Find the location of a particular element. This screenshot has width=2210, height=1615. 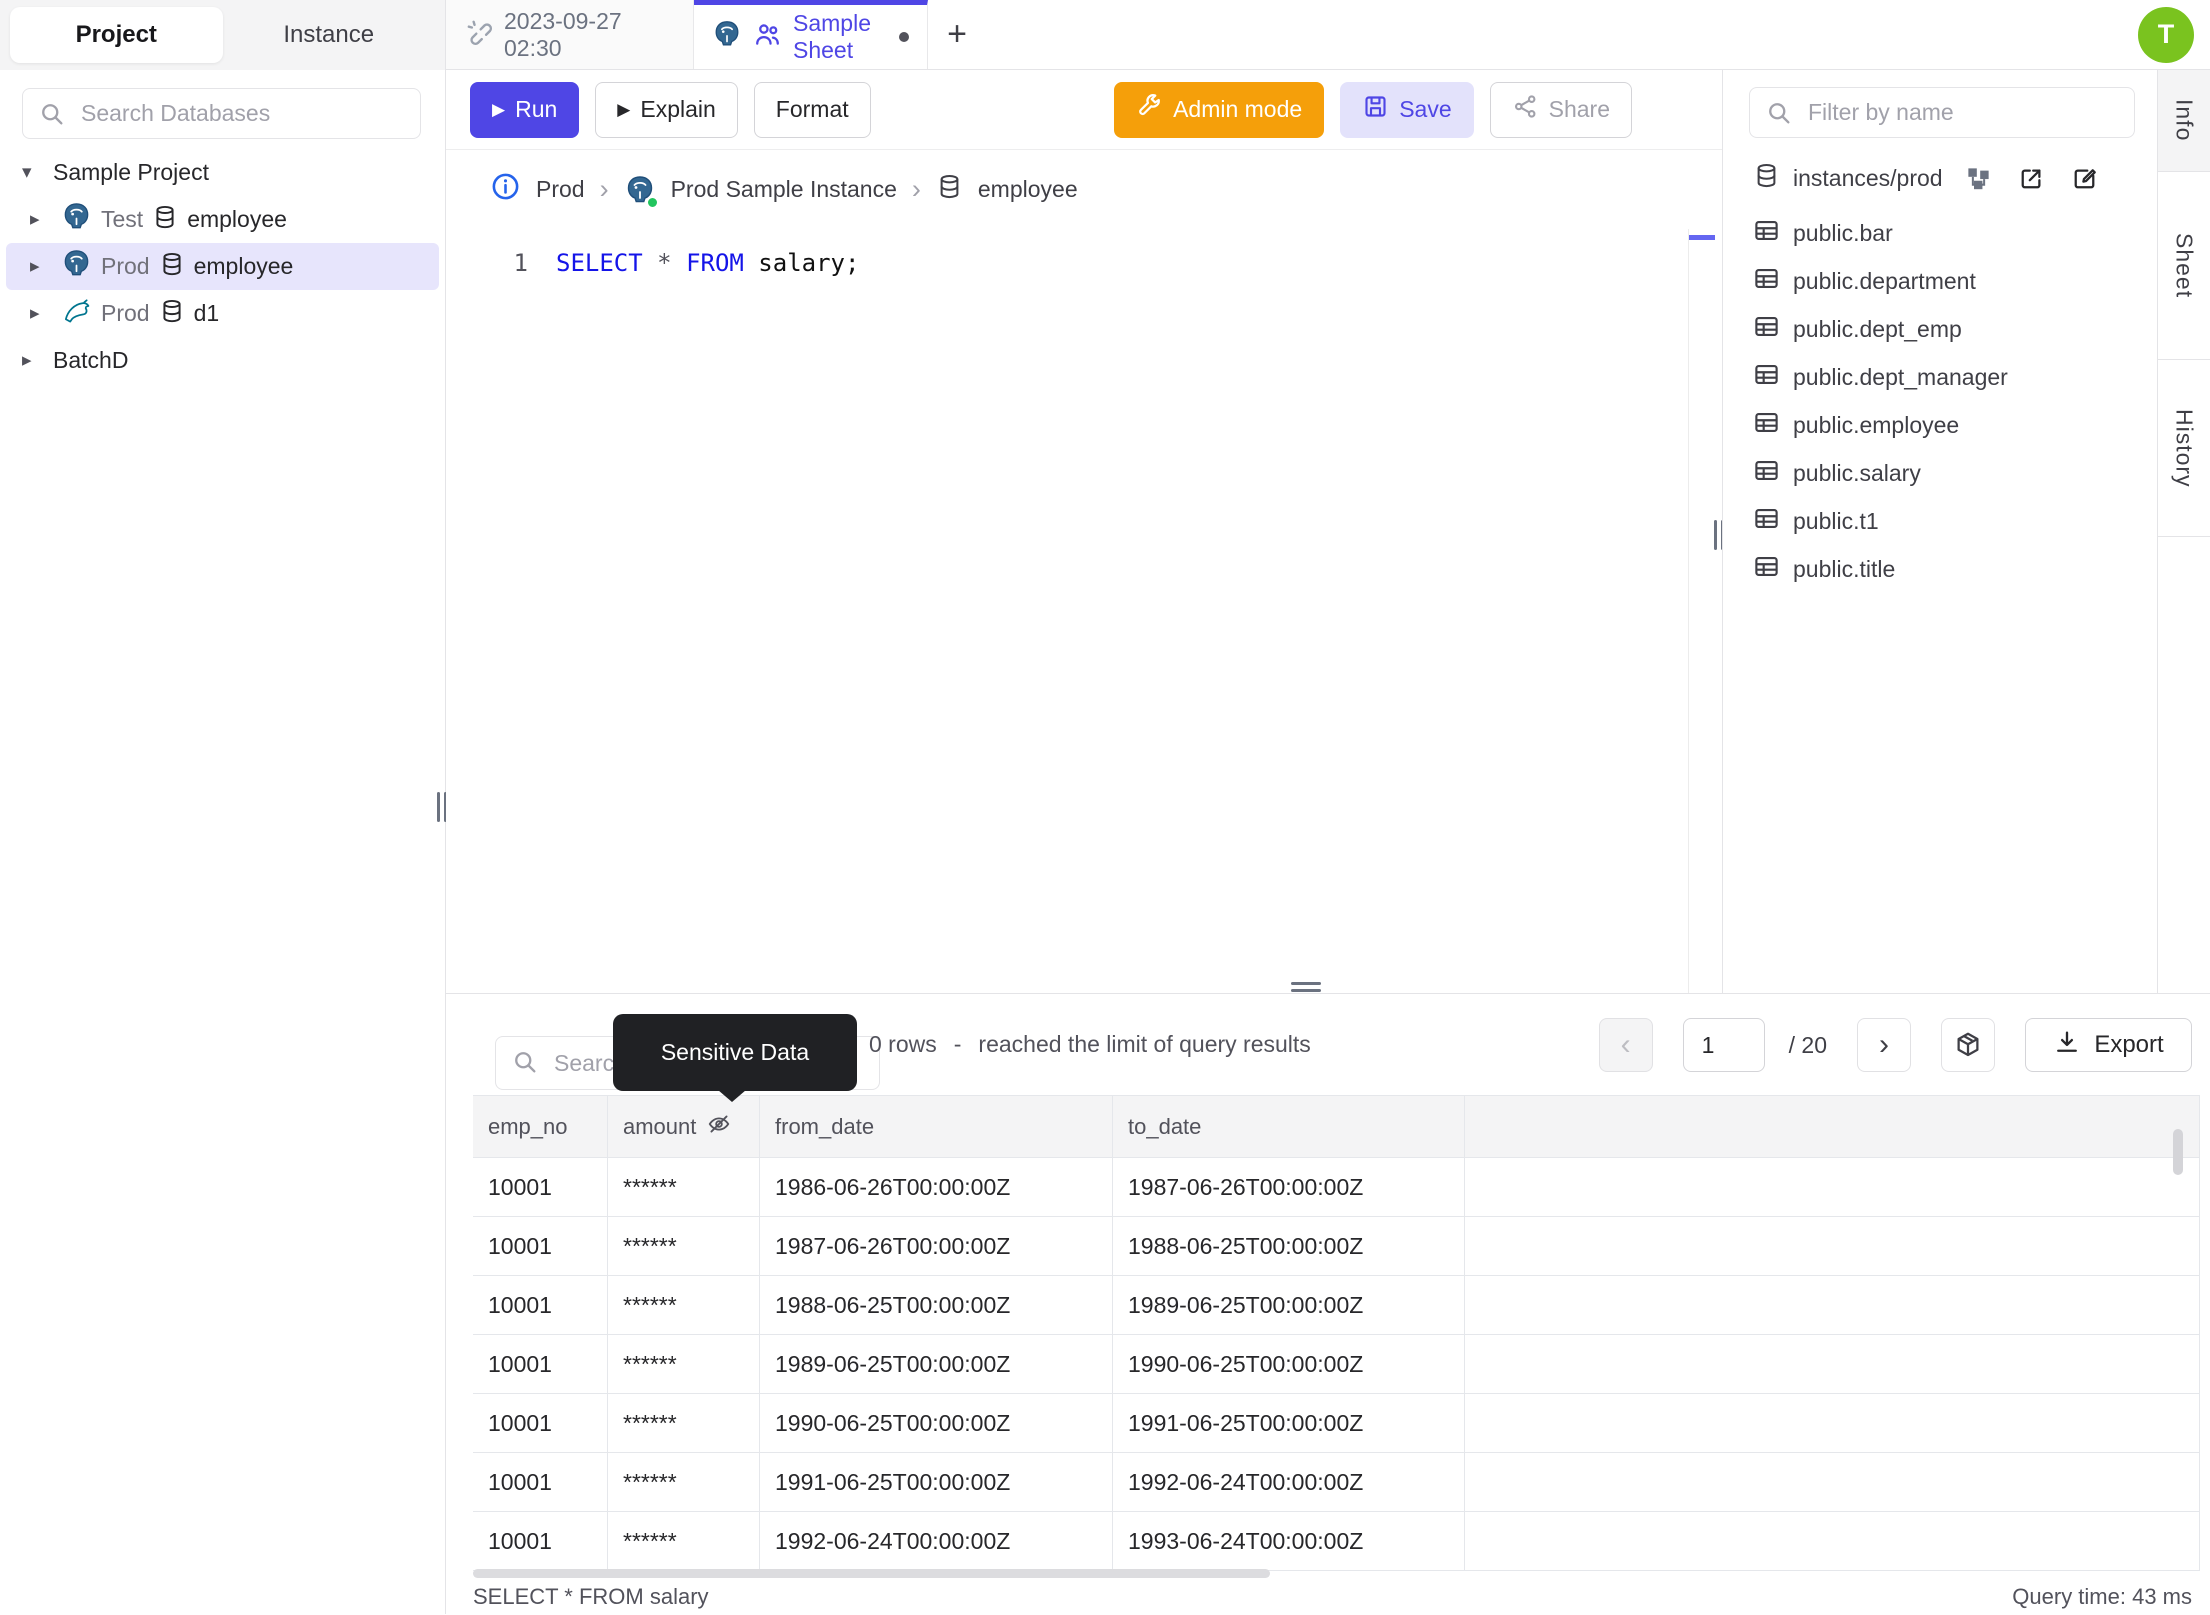

sheet-tab-label: 2023-09-27 02:30 is located at coordinates (563, 34).